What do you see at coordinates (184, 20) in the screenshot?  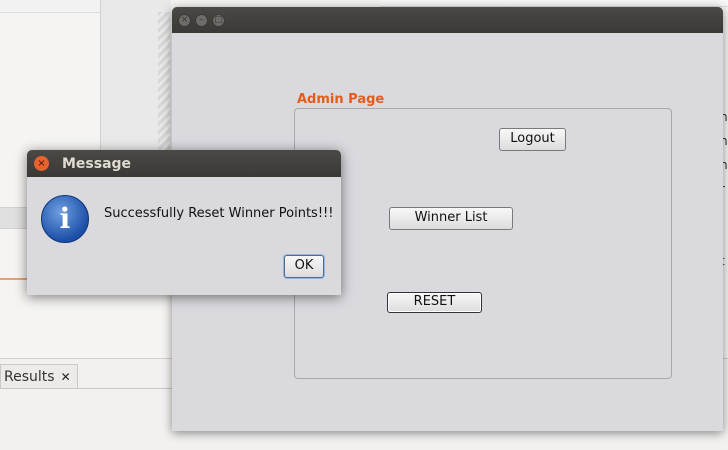 I see `window-close-icon: ×` at bounding box center [184, 20].